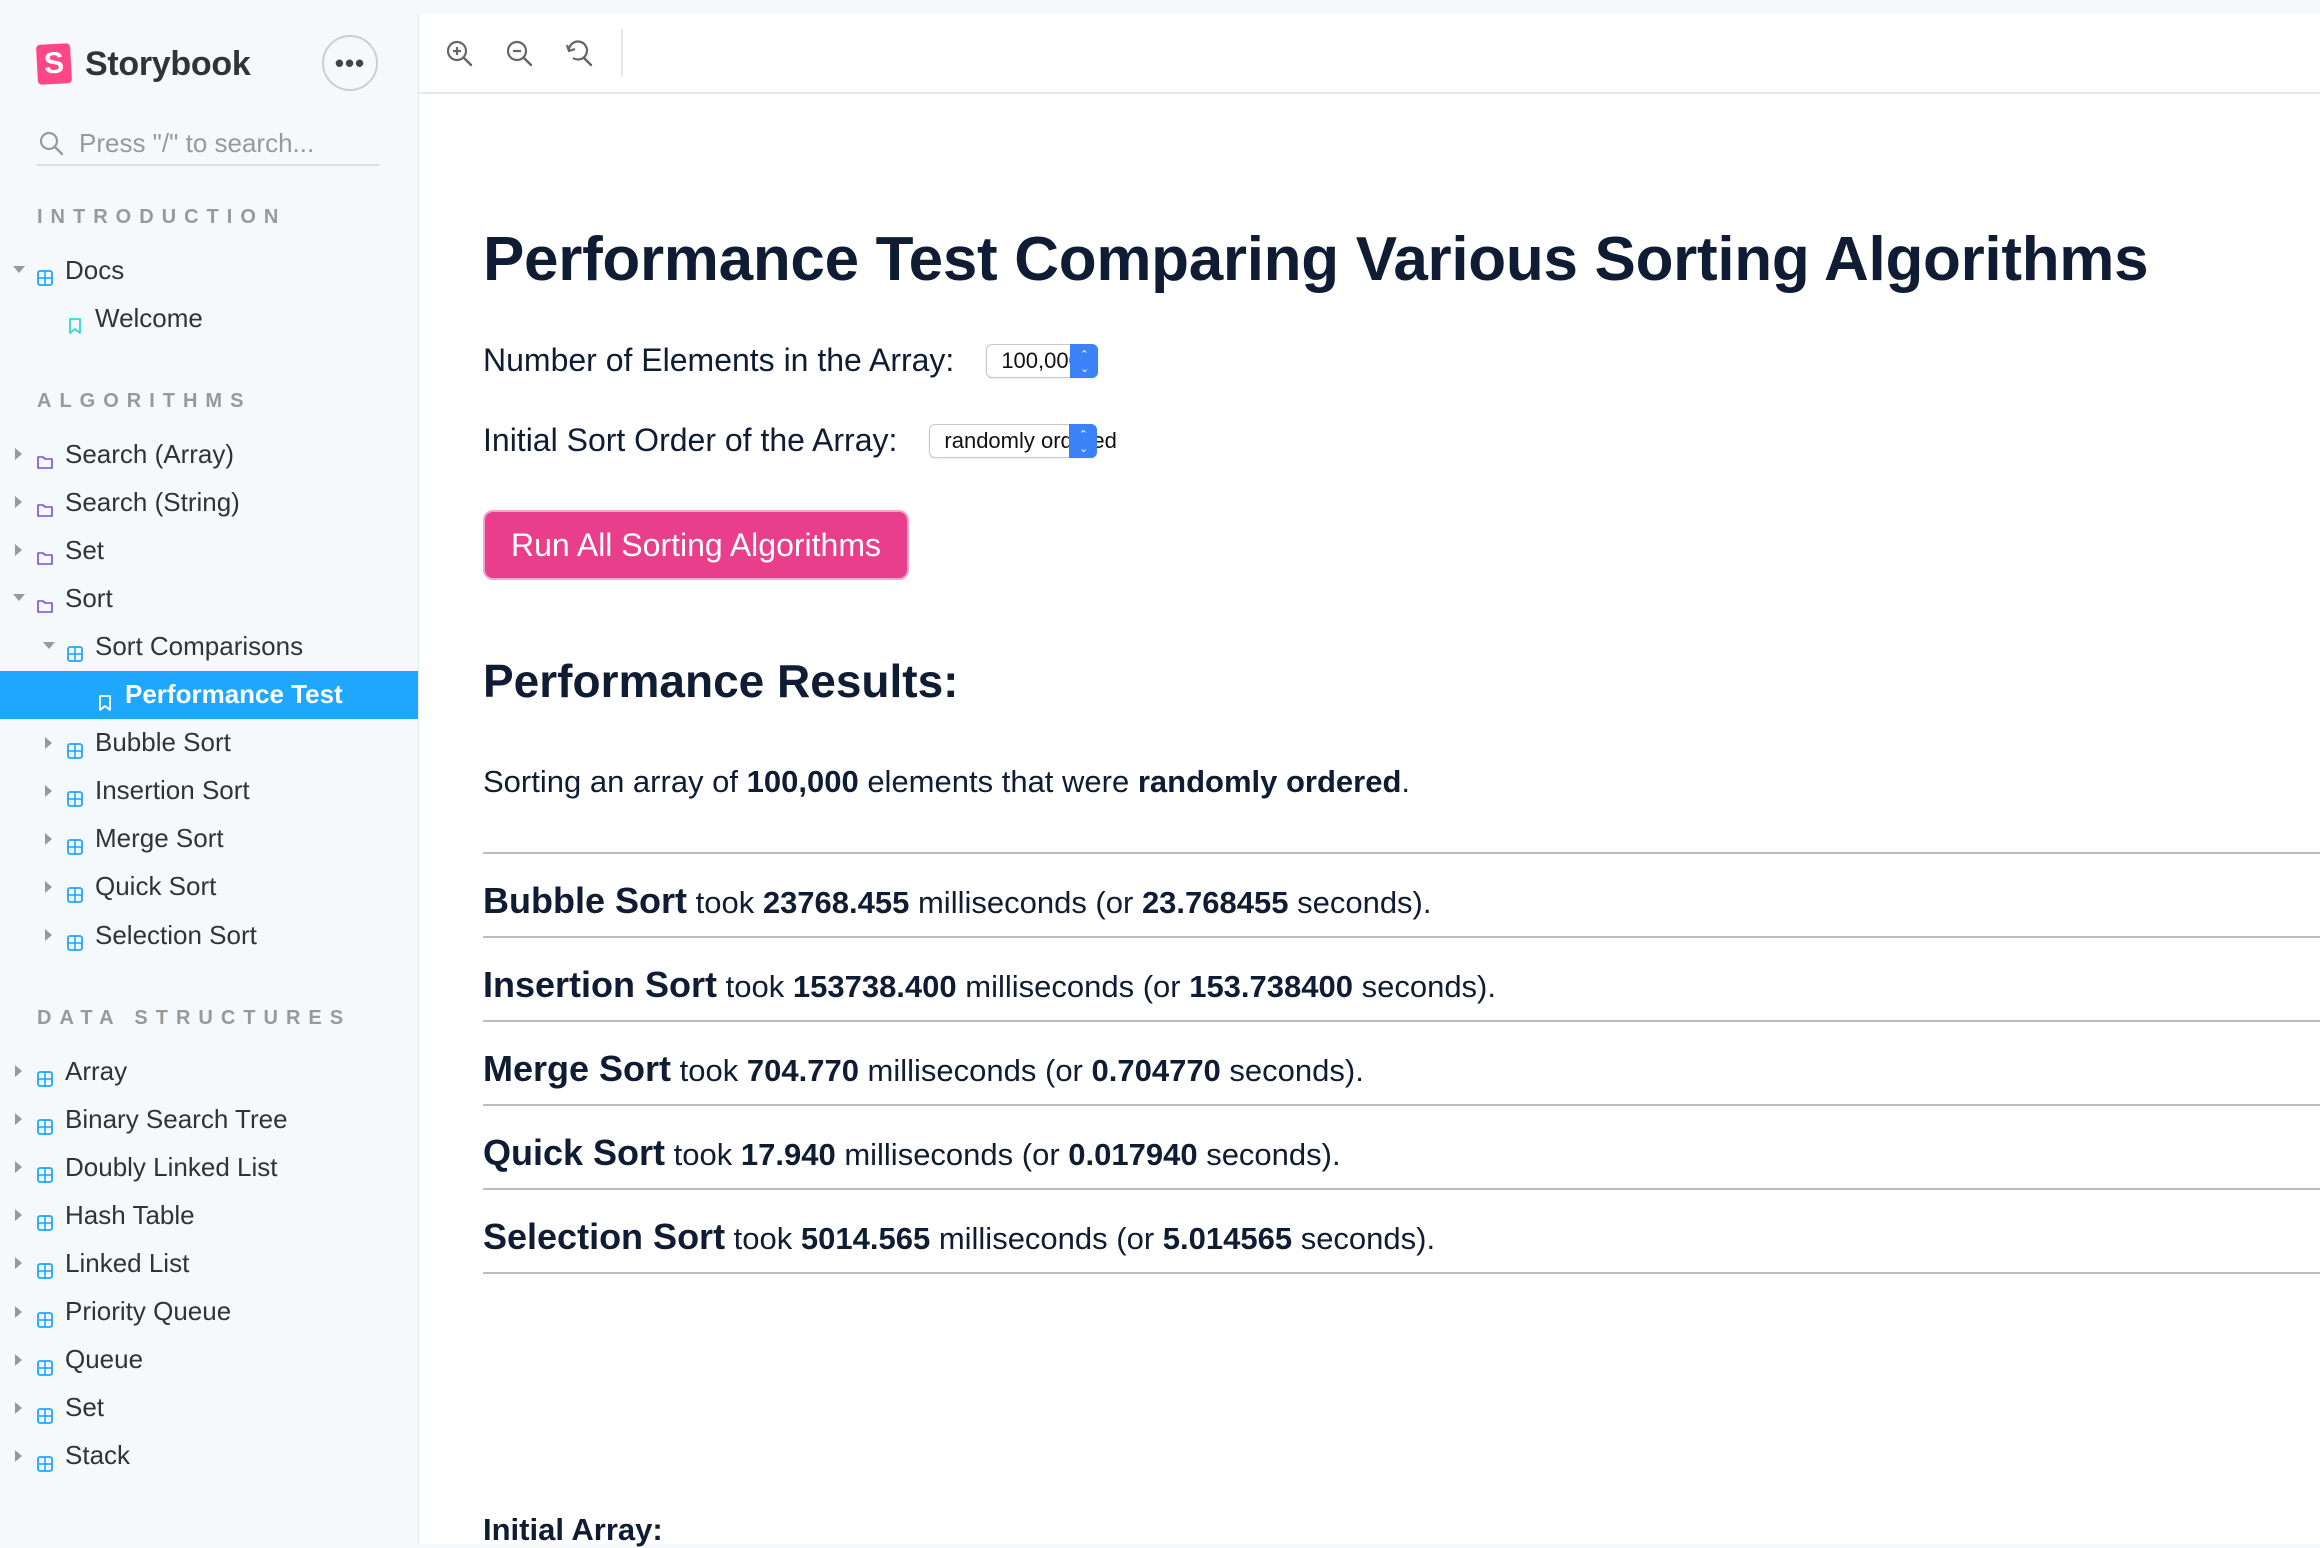  What do you see at coordinates (209, 1360) in the screenshot?
I see `sidebar-item-queue: Queue` at bounding box center [209, 1360].